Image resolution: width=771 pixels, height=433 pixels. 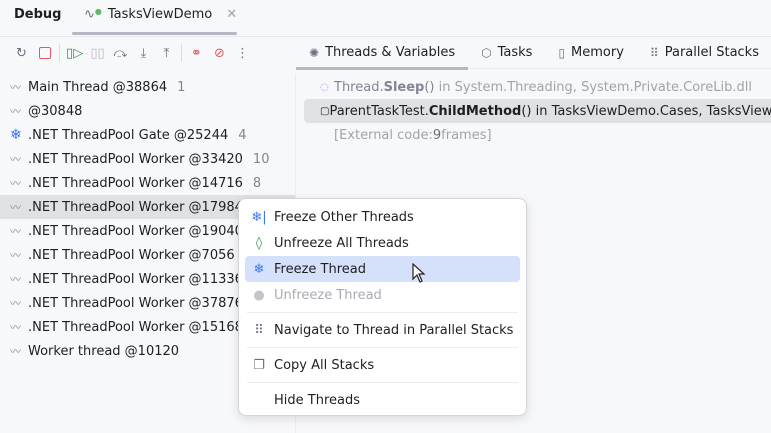 What do you see at coordinates (135, 231) in the screenshot?
I see `thread-name: .NET ThreadPool Worker @19040` at bounding box center [135, 231].